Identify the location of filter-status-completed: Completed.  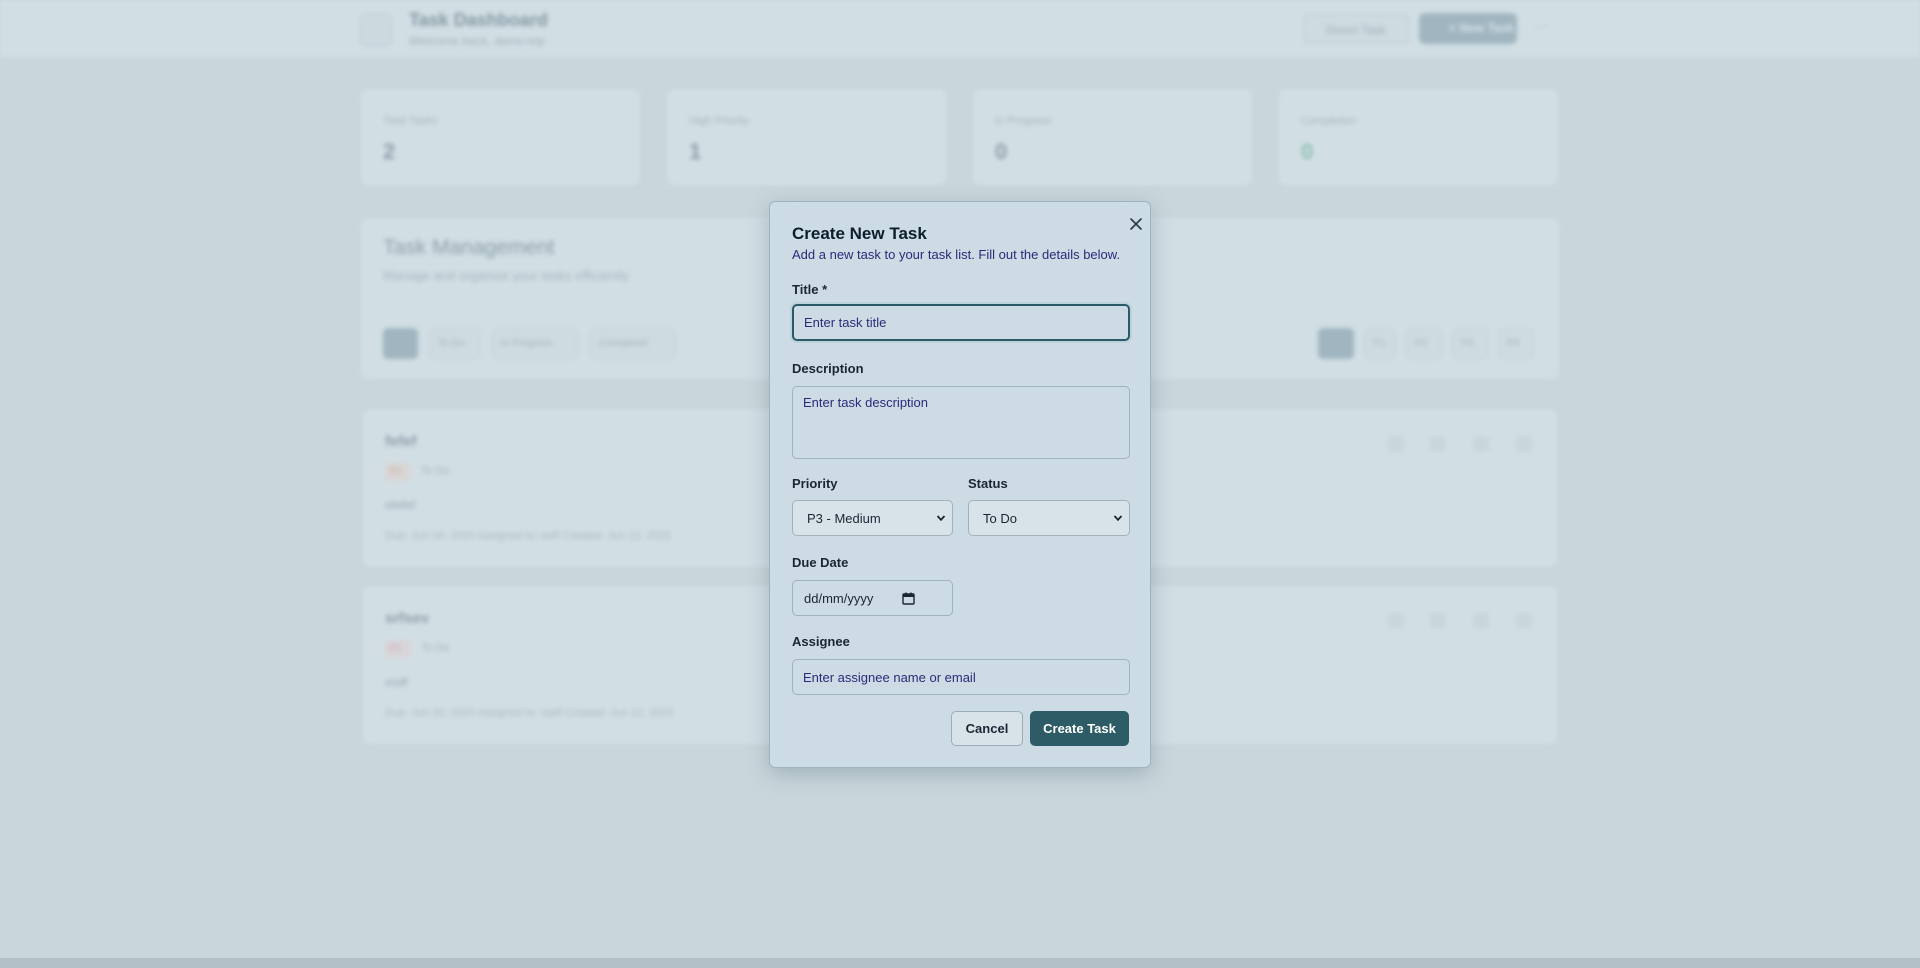
(633, 343).